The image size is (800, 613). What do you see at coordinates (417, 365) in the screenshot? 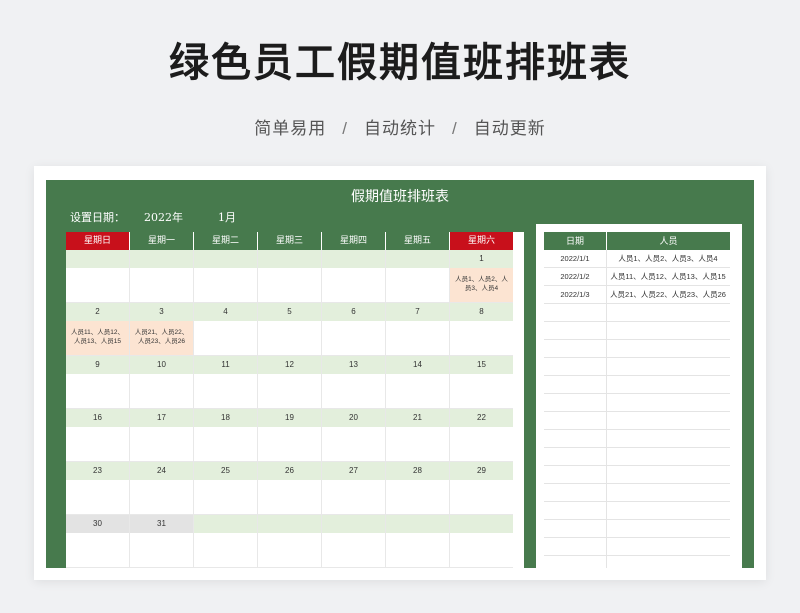
I see `calendar-day-number: 14` at bounding box center [417, 365].